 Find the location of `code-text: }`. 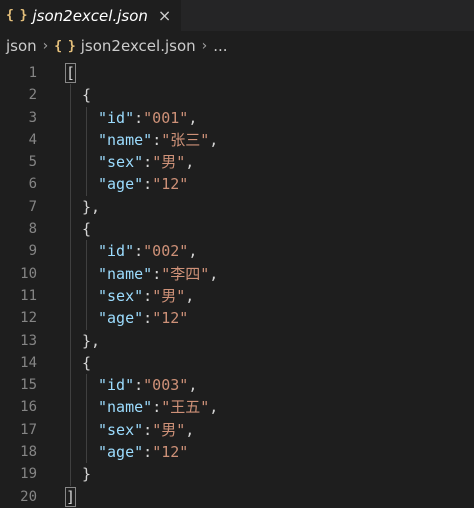

code-text: } is located at coordinates (86, 474).